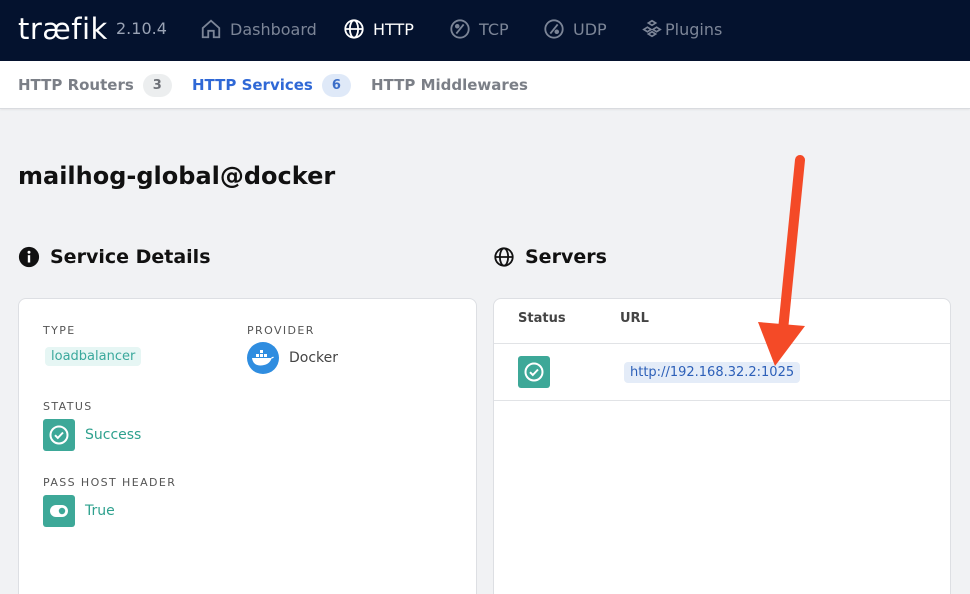 Image resolution: width=970 pixels, height=594 pixels. I want to click on type-label: TYPE, so click(59, 330).